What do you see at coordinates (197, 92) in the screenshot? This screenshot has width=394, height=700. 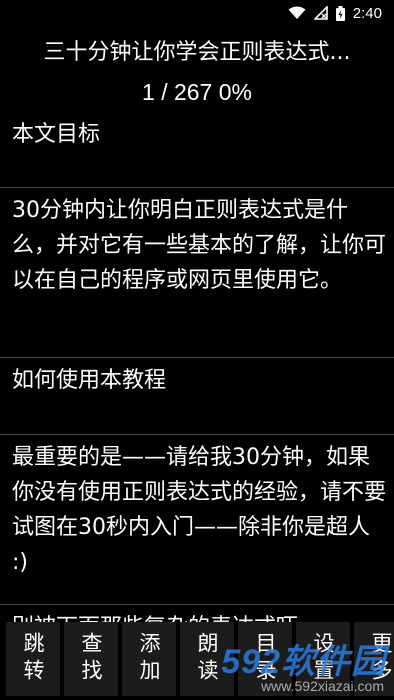 I see `reading-progress: 1 / 267 0%` at bounding box center [197, 92].